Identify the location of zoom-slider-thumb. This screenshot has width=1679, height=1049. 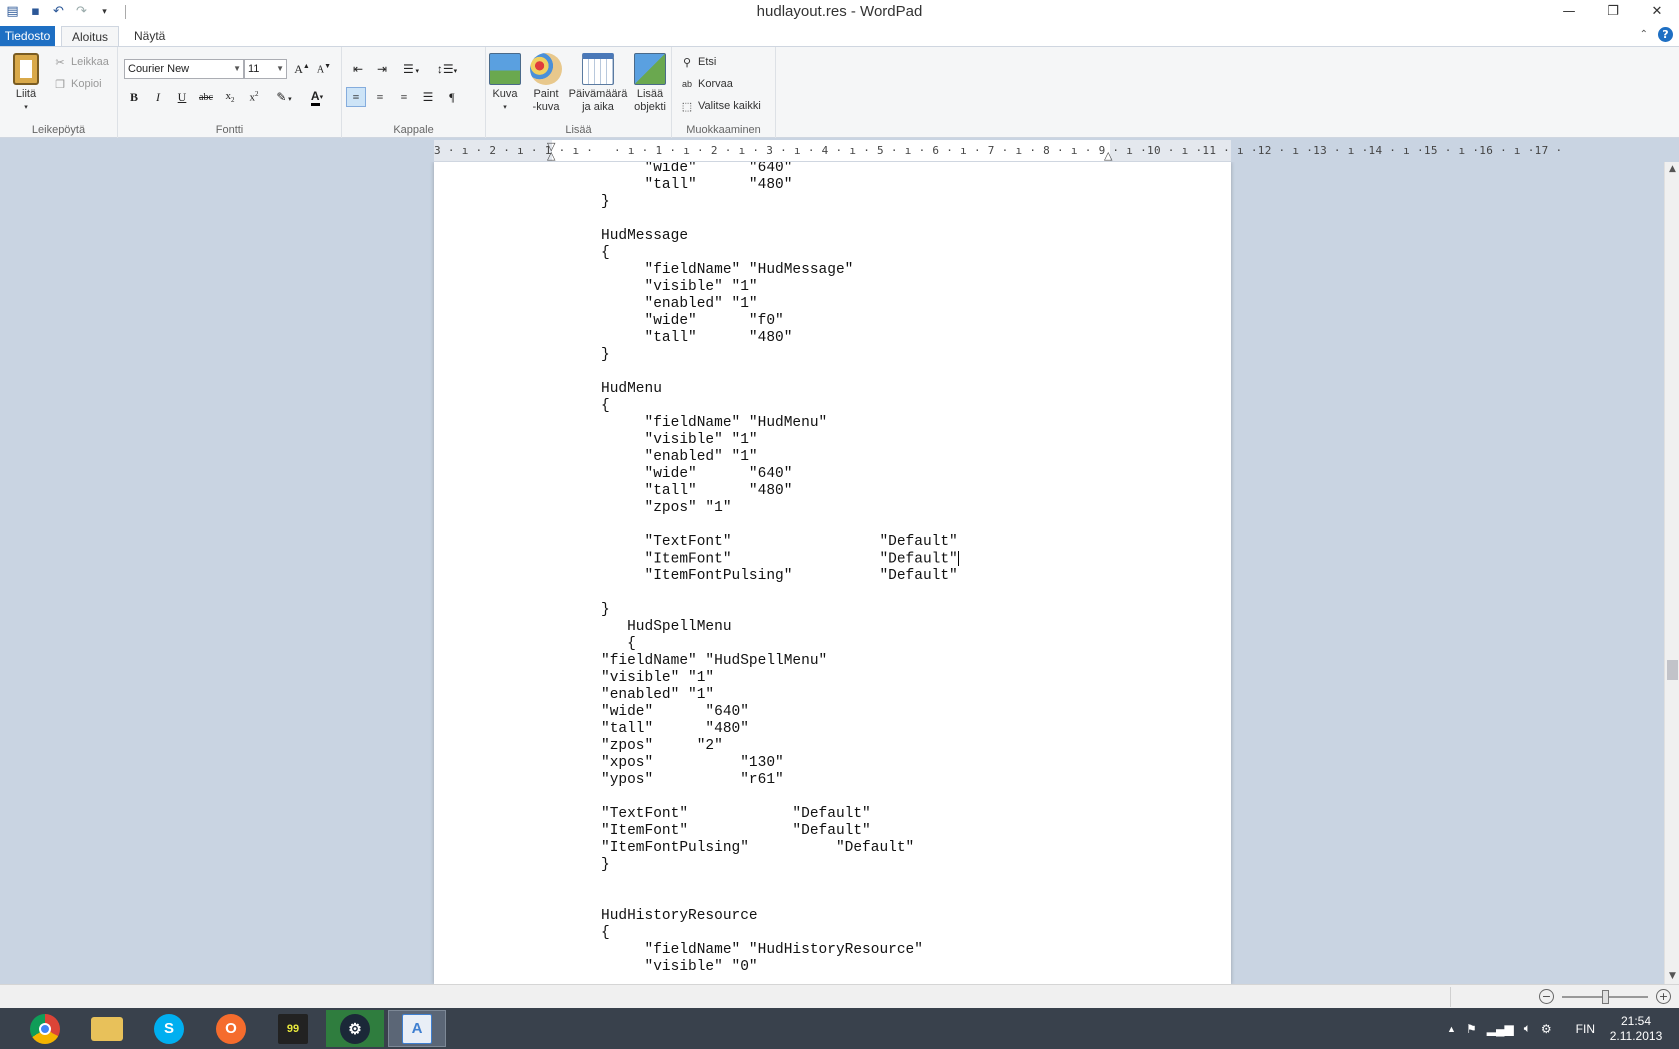
(1605, 996).